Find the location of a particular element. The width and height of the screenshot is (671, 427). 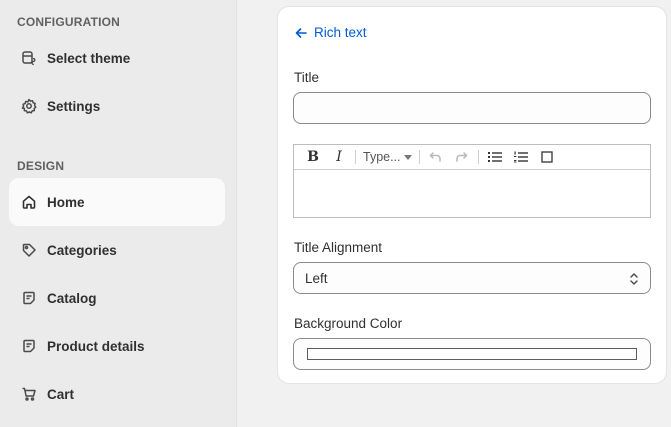

bold-button: B is located at coordinates (313, 157).